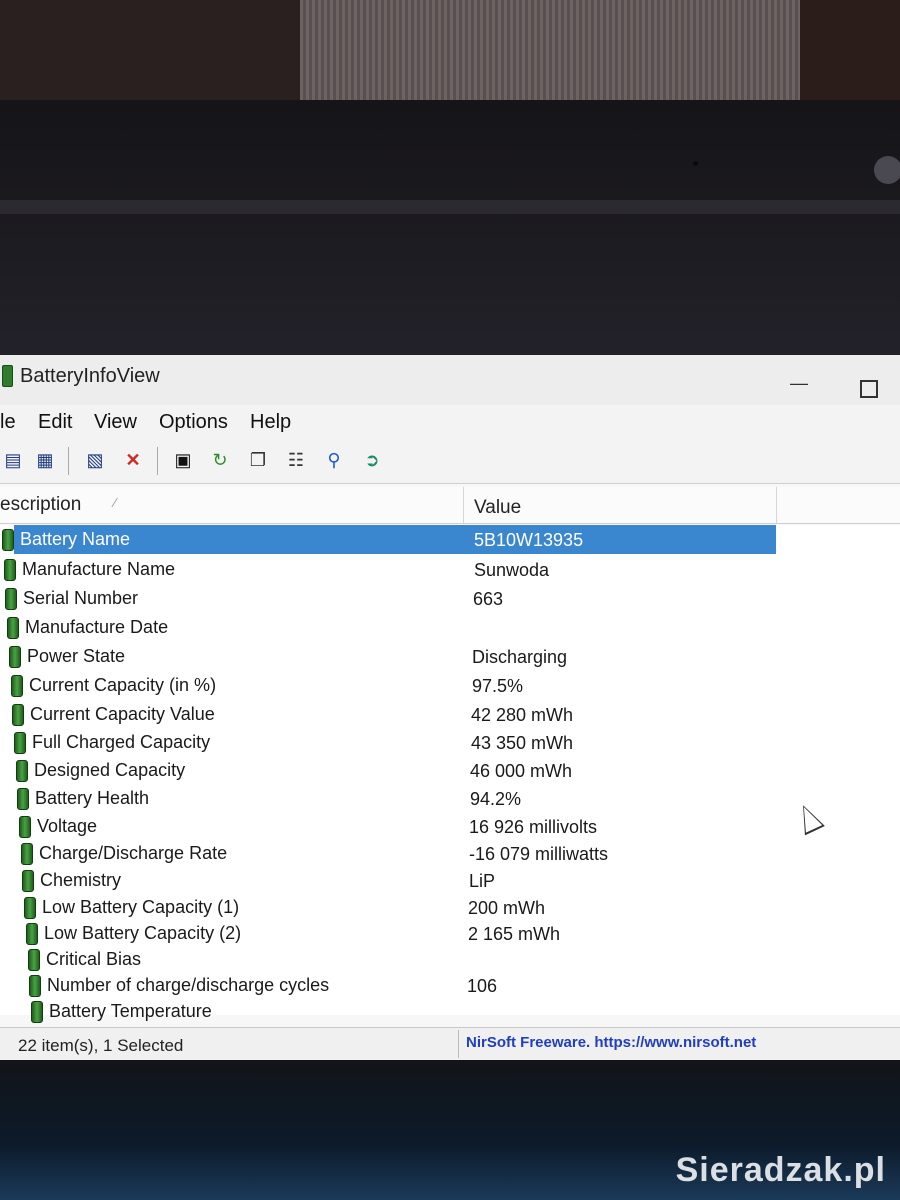 This screenshot has width=900, height=1200. What do you see at coordinates (97, 627) in the screenshot?
I see `row-description: Manufacture Date` at bounding box center [97, 627].